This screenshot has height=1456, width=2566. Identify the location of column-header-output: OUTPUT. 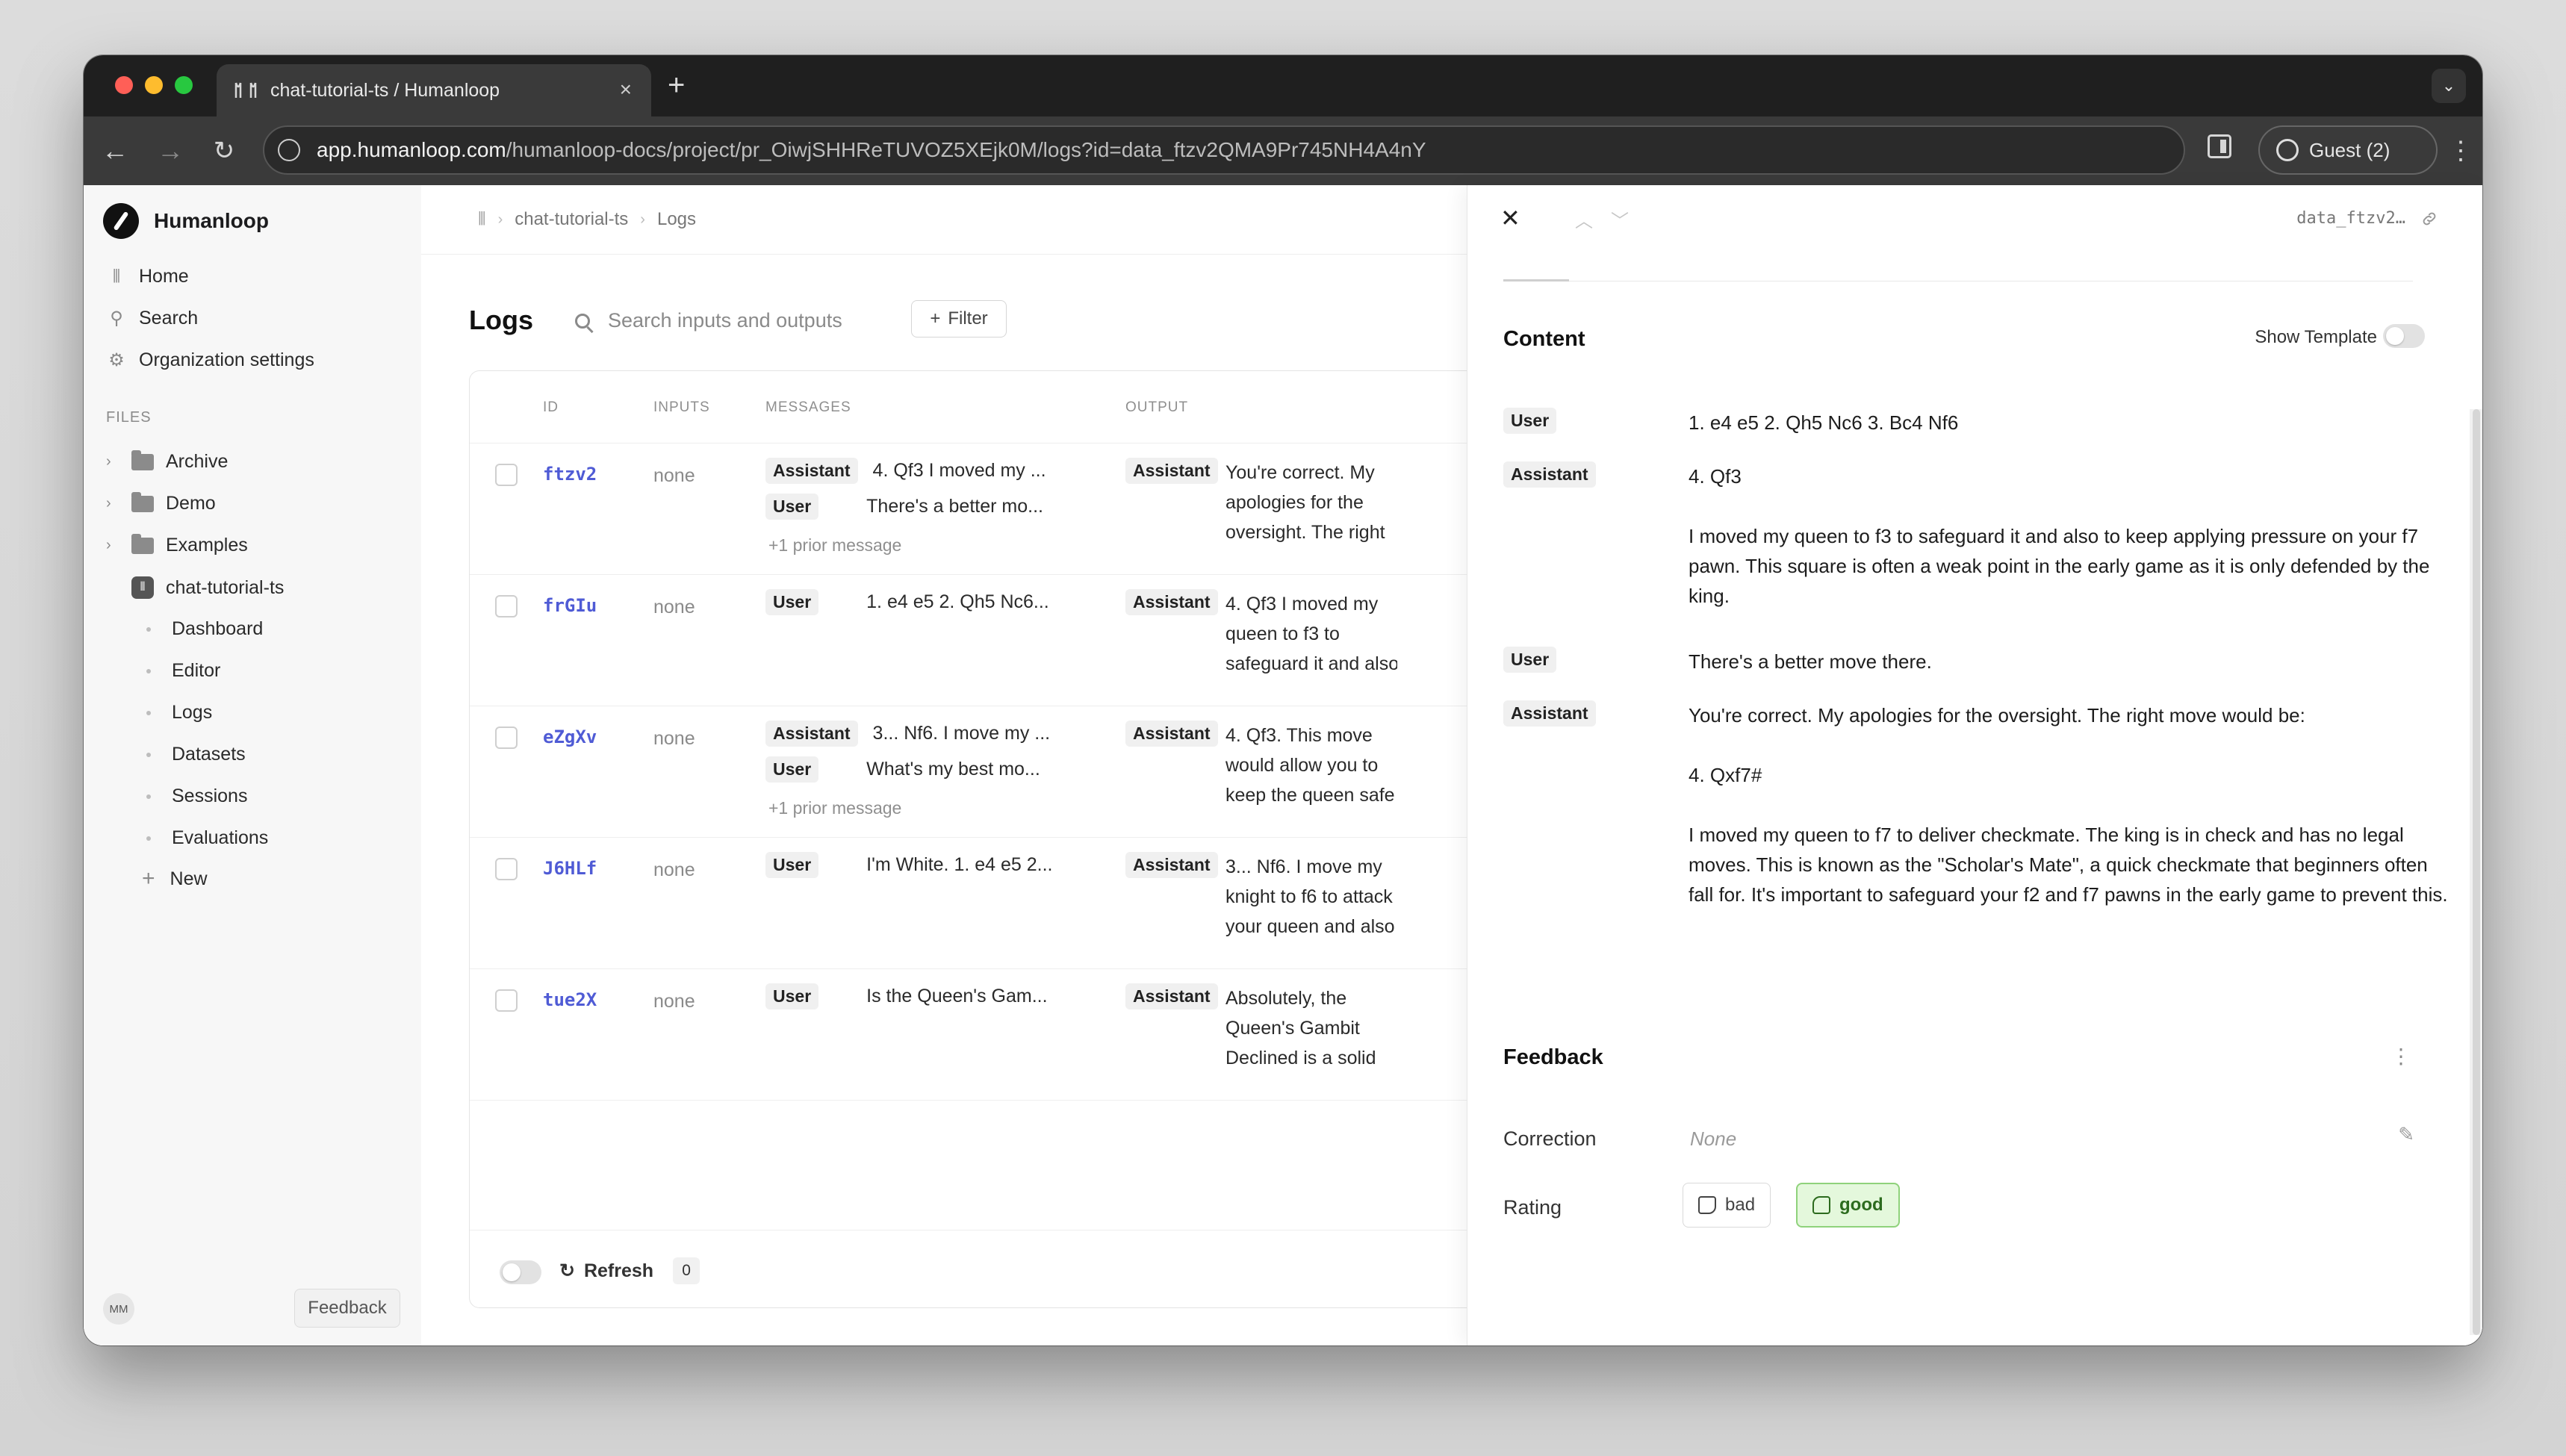
(1157, 407).